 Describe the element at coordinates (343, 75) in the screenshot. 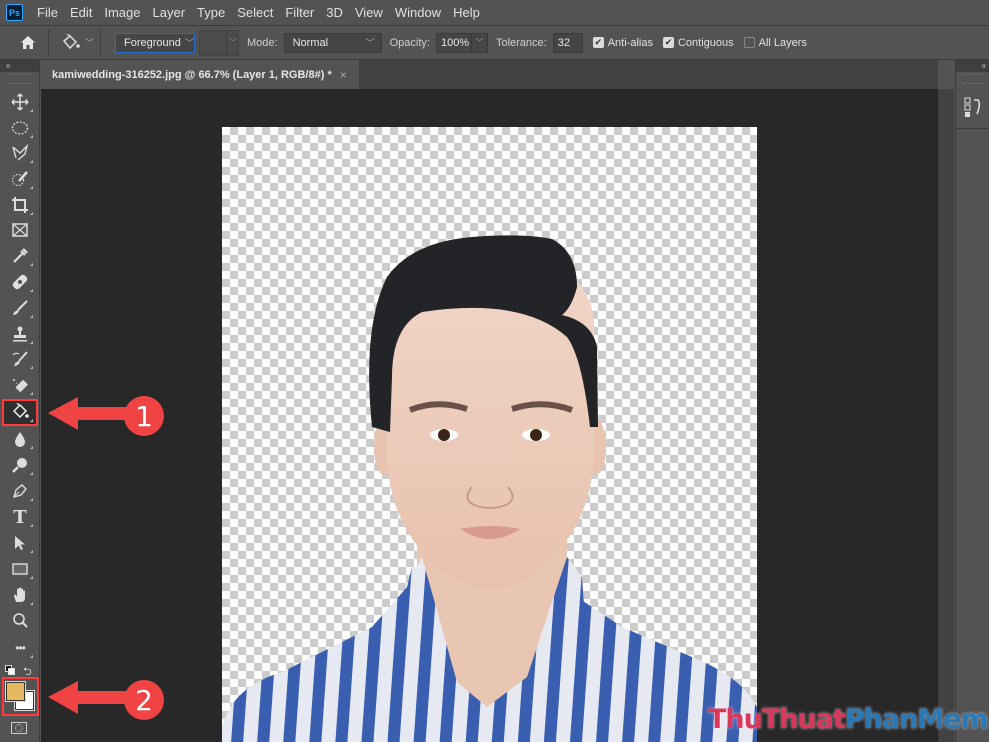

I see `close-tab-icon: ×` at that location.